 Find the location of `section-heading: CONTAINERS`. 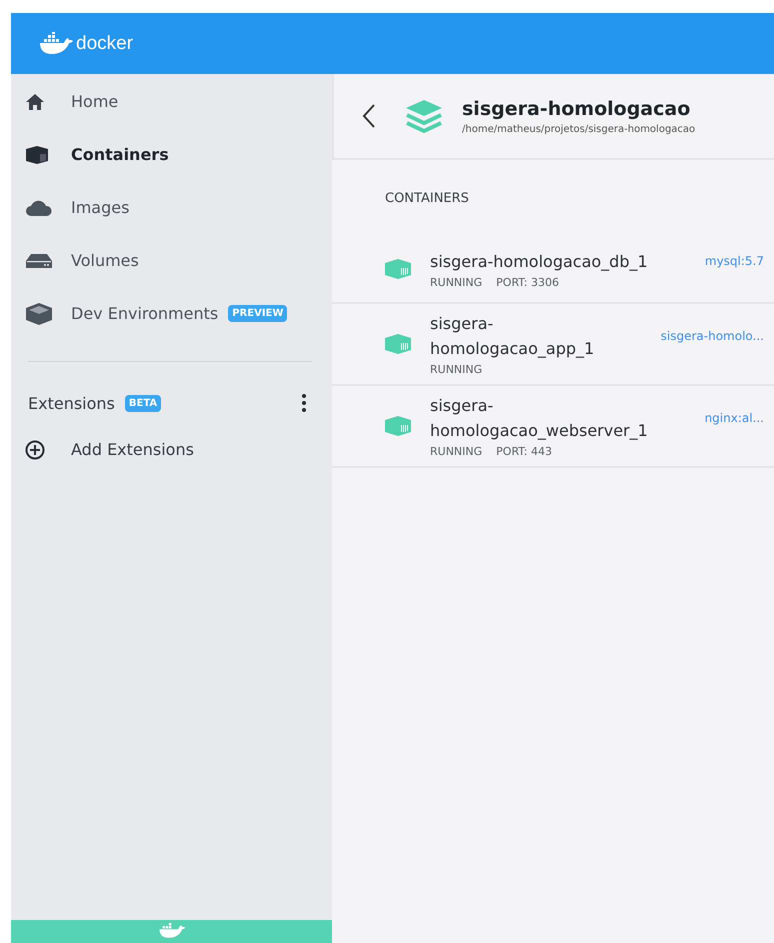

section-heading: CONTAINERS is located at coordinates (427, 199).